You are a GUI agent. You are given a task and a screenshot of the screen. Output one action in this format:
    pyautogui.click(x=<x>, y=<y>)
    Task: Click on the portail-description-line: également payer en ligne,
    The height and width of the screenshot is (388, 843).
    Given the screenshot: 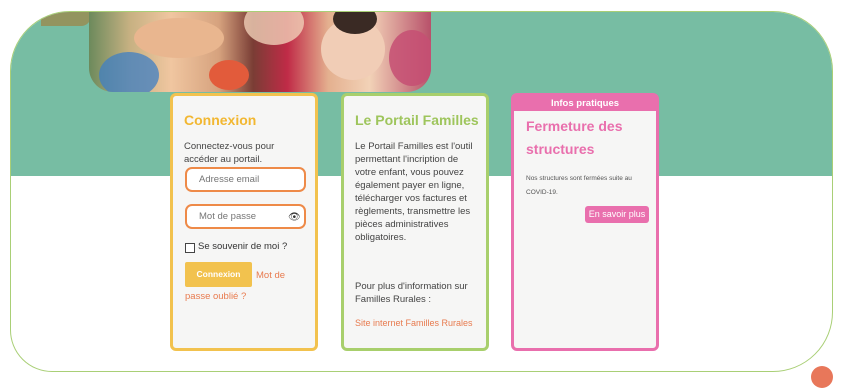 What is the action you would take?
    pyautogui.click(x=410, y=185)
    